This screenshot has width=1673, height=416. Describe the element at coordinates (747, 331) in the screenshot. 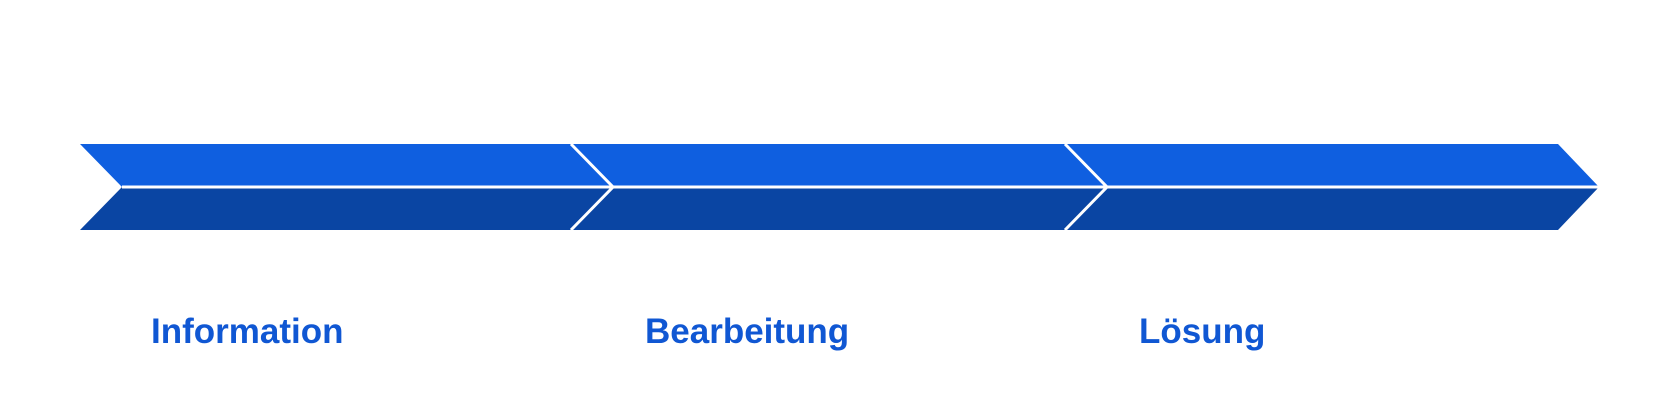

I see `step-label-bearbeitung: Bearbeitung` at that location.